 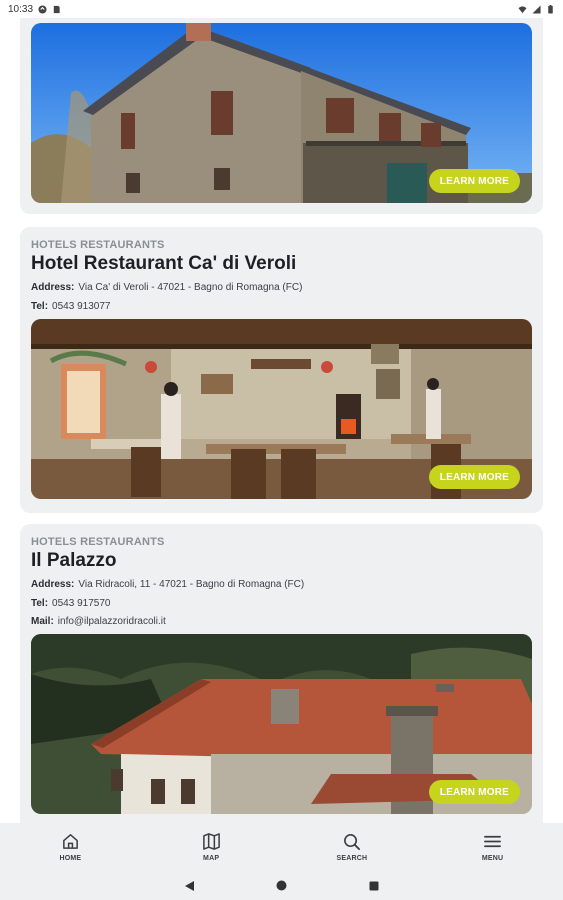 I want to click on nav-search-label: SEARCH, so click(x=352, y=858).